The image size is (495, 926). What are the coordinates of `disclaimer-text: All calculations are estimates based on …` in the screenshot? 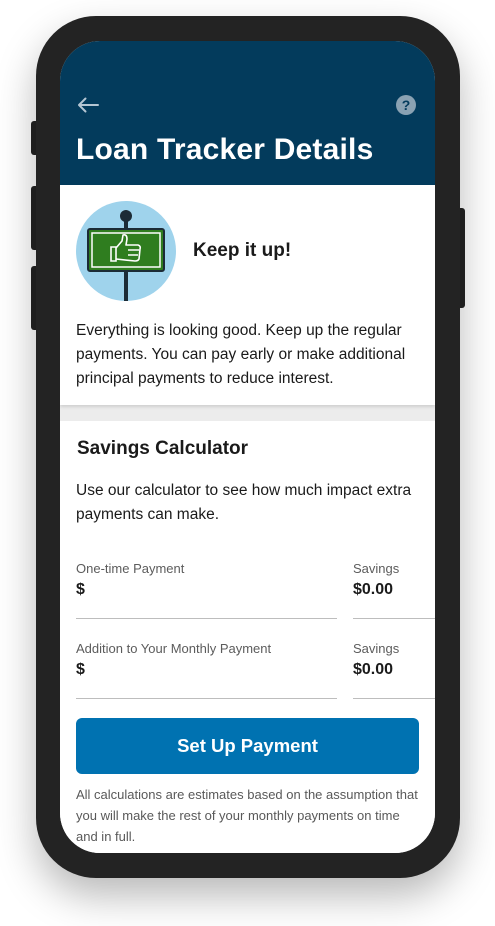 It's located at (247, 815).